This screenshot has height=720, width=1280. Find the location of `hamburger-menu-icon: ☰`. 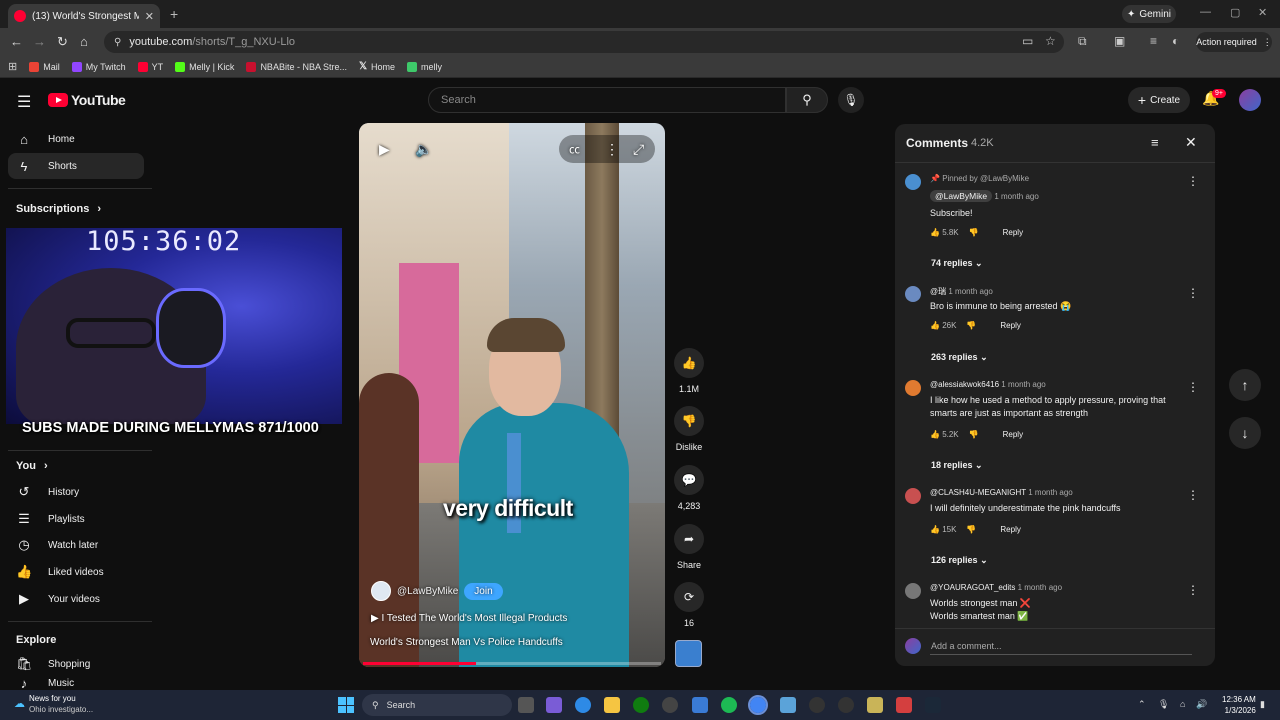

hamburger-menu-icon: ☰ is located at coordinates (24, 102).